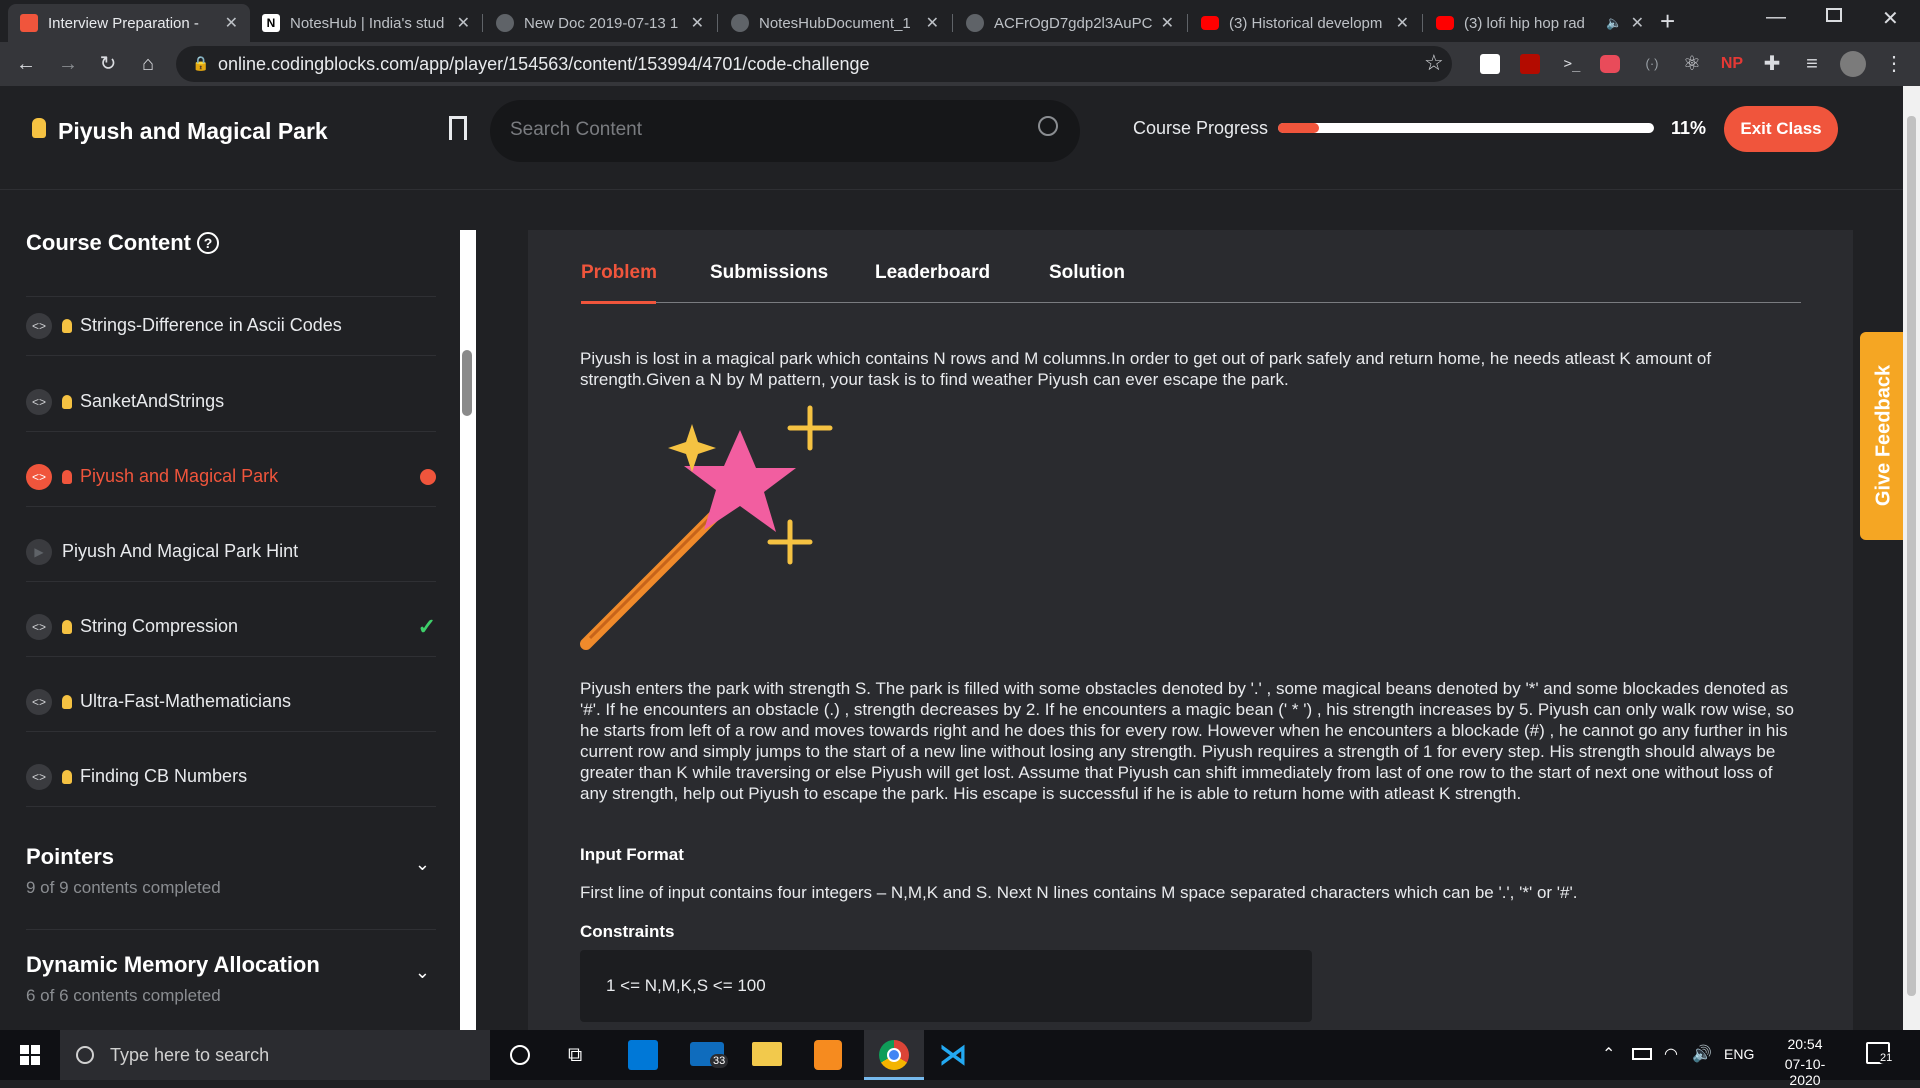  What do you see at coordinates (189, 1055) in the screenshot?
I see `taskbar-search-input: Type here to search` at bounding box center [189, 1055].